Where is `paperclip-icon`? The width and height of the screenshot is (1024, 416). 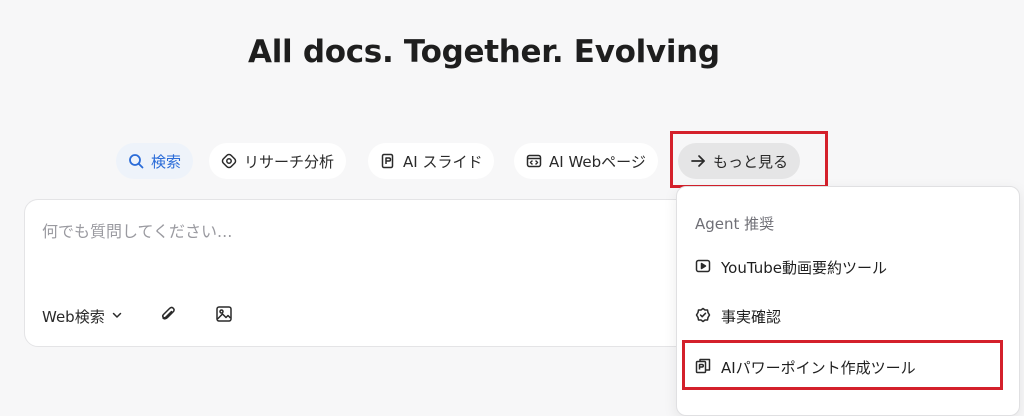
paperclip-icon is located at coordinates (168, 316).